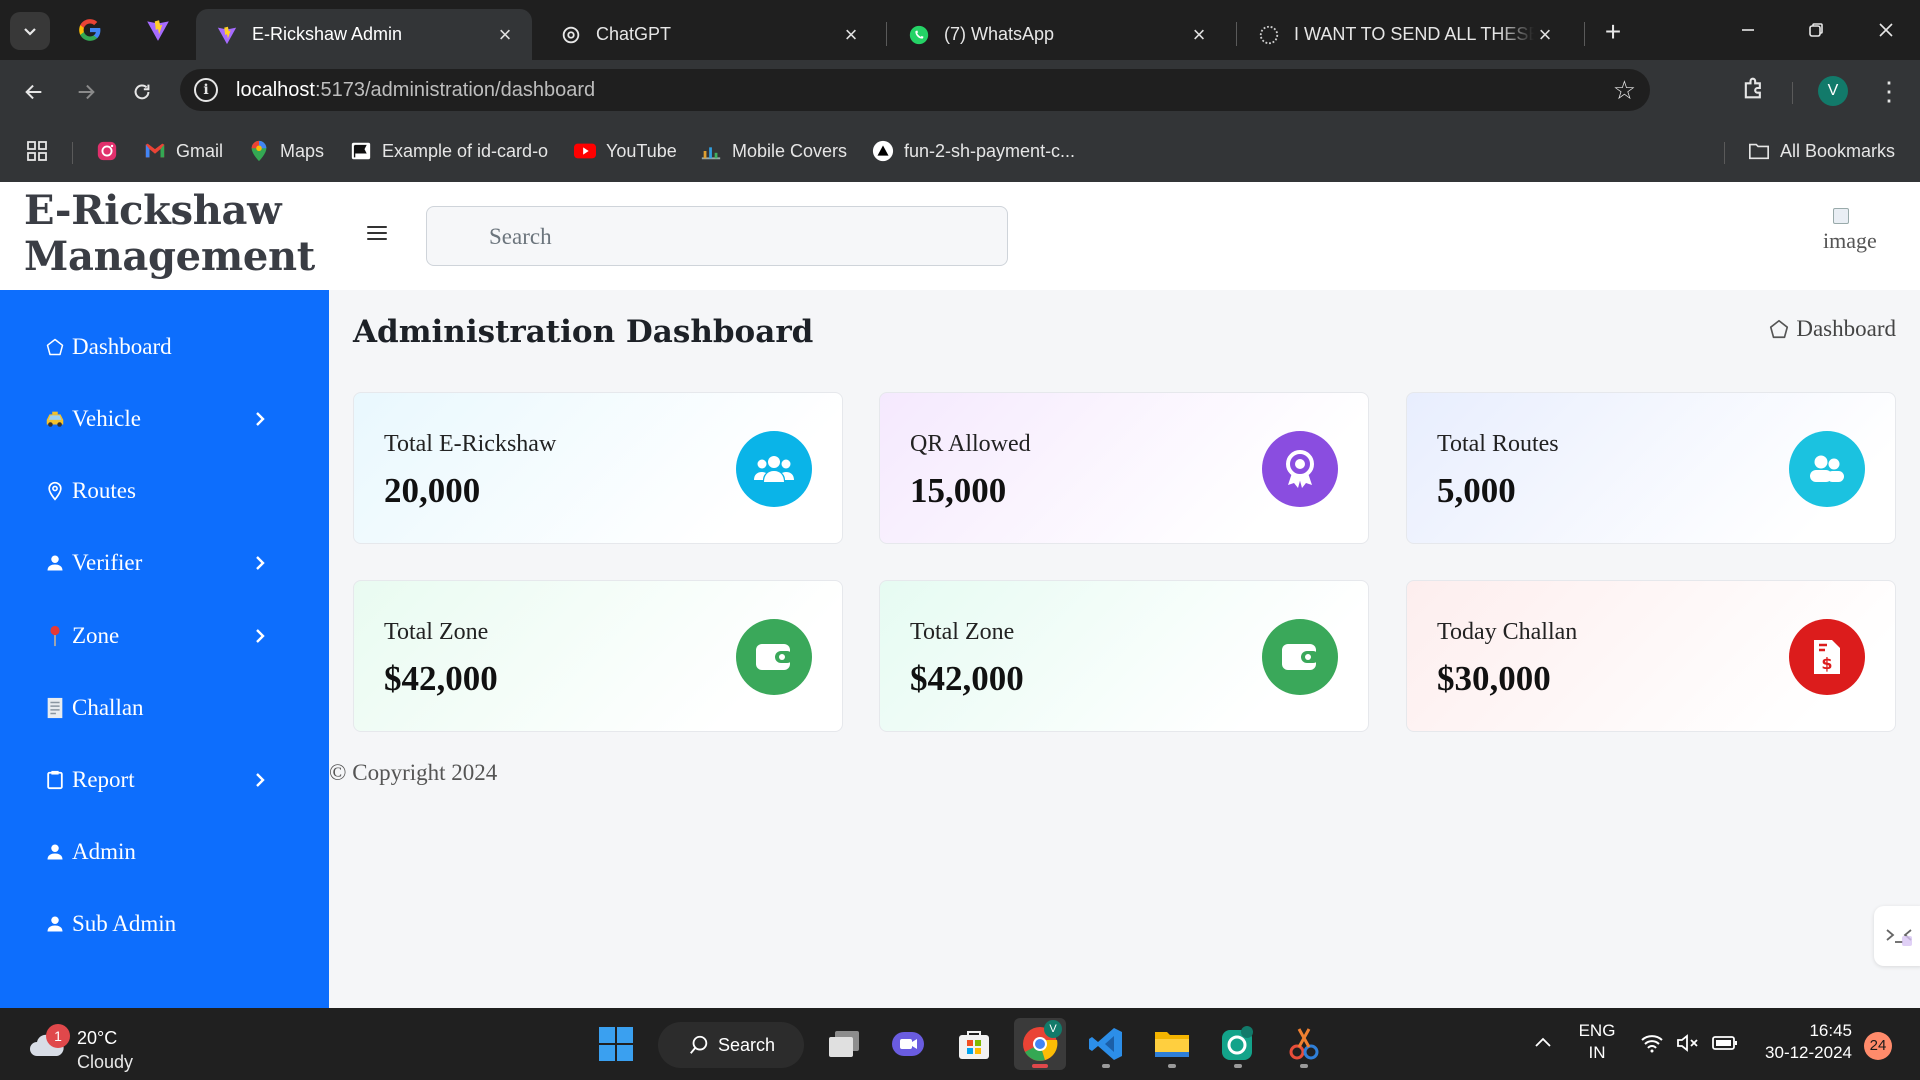 The image size is (1920, 1080). What do you see at coordinates (169, 256) in the screenshot?
I see `brand-line-2: Management` at bounding box center [169, 256].